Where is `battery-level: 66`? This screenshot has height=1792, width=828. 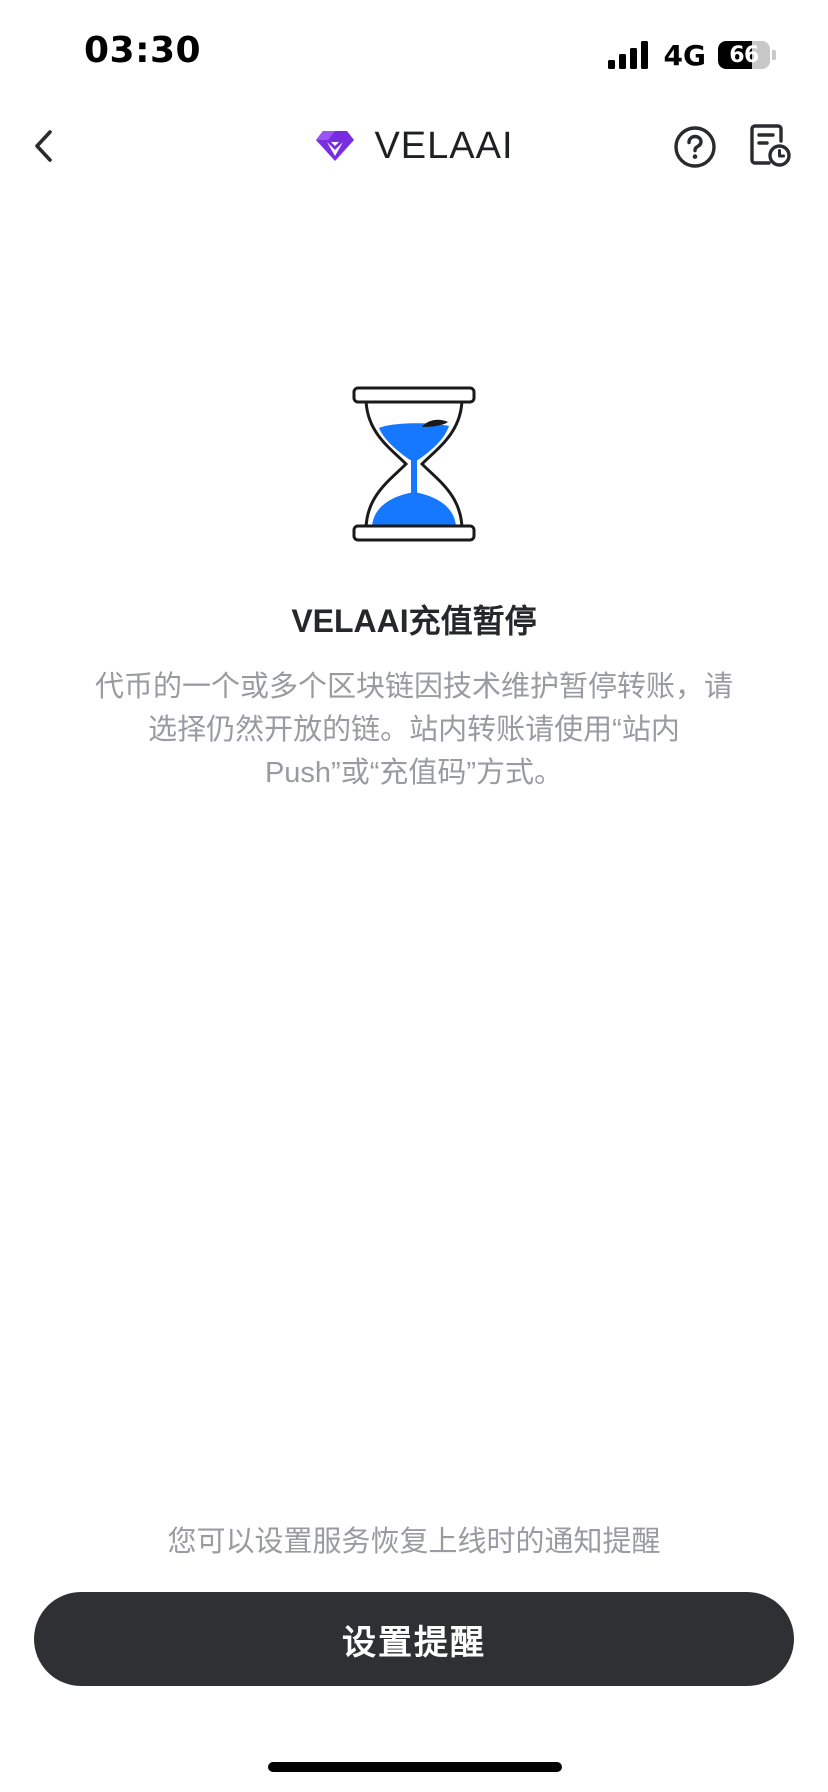
battery-level: 66 is located at coordinates (744, 55).